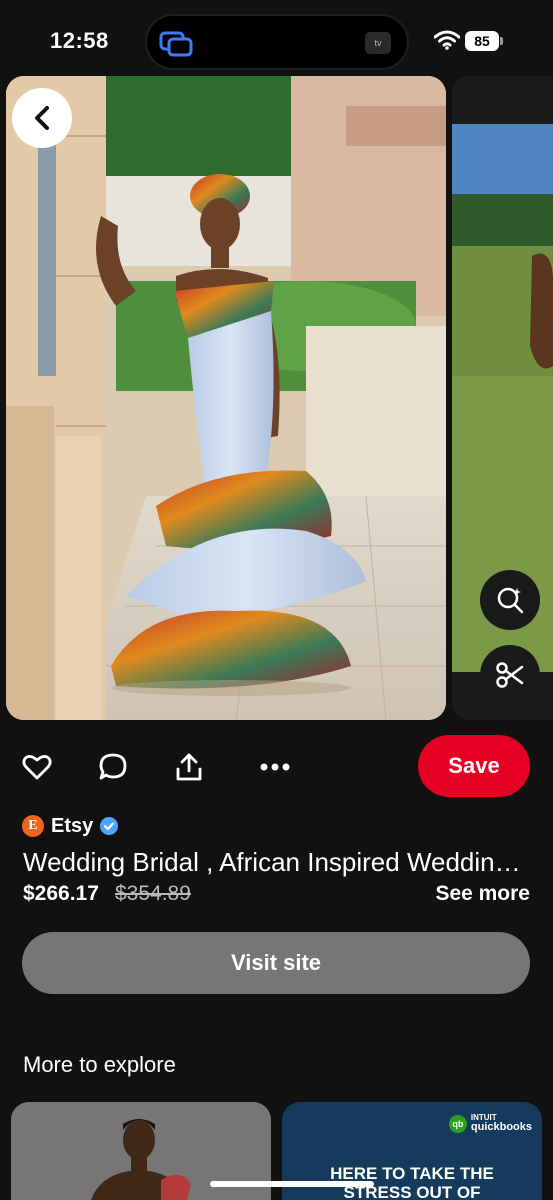  I want to click on apple-tv-icon: tv, so click(378, 43).